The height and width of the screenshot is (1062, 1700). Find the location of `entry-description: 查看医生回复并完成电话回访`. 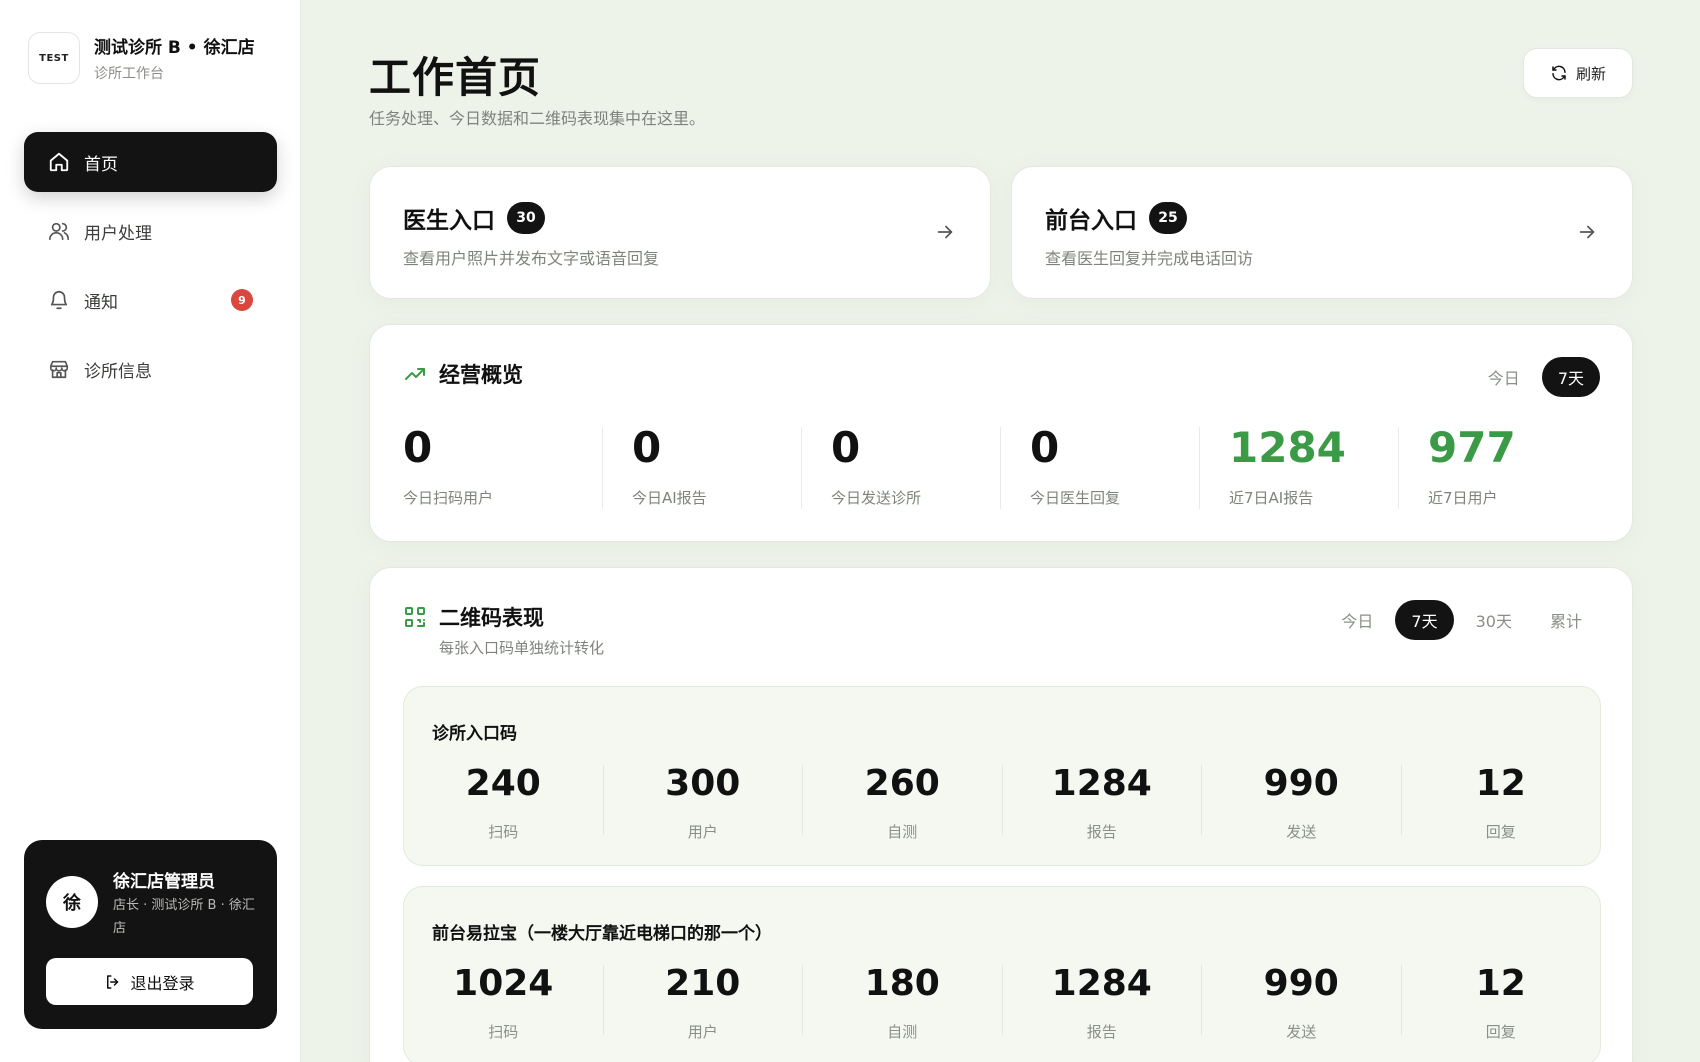

entry-description: 查看医生回复并完成电话回访 is located at coordinates (1149, 258).